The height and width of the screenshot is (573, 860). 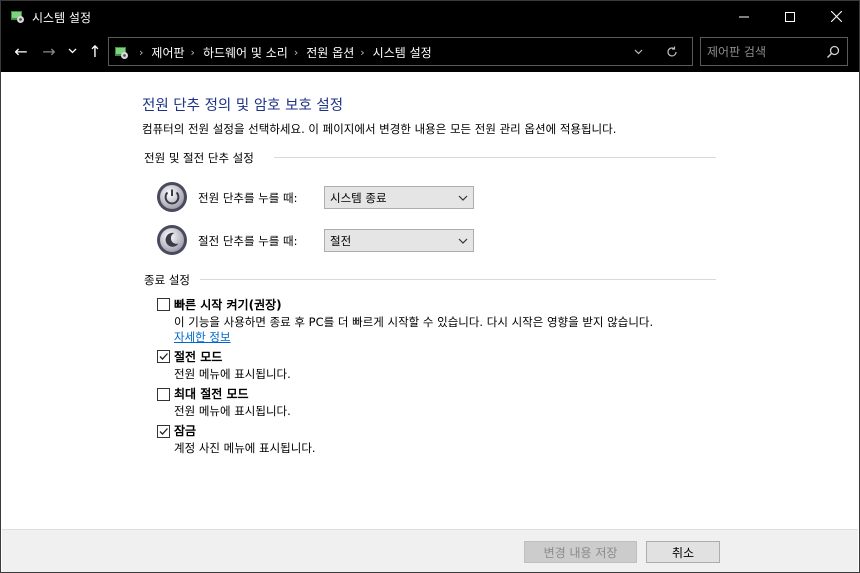 I want to click on cancel-button: 취소, so click(x=683, y=552).